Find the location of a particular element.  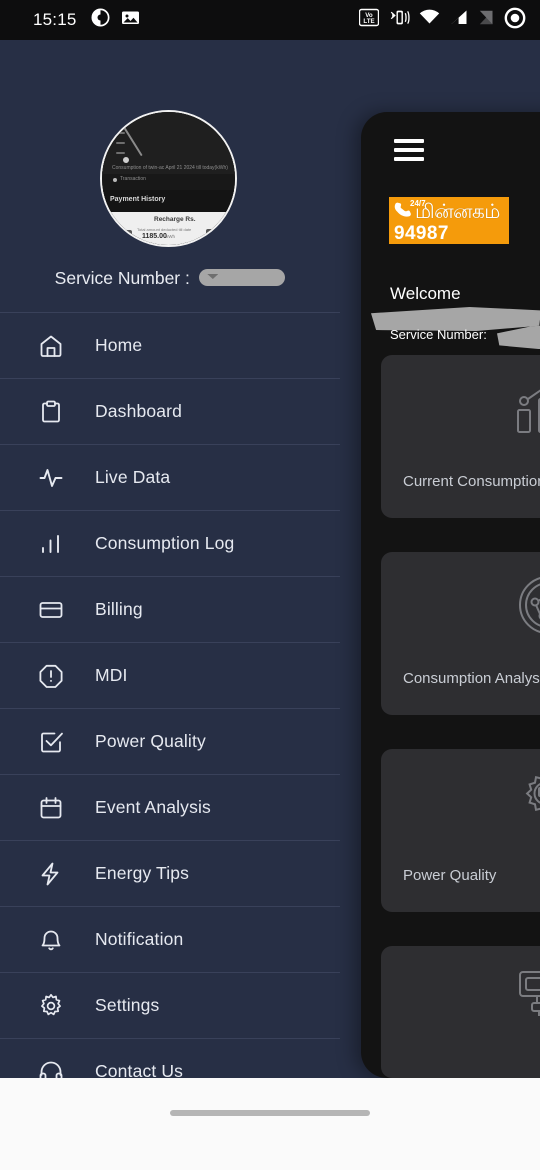

hamburger-menu-icon is located at coordinates (409, 150).